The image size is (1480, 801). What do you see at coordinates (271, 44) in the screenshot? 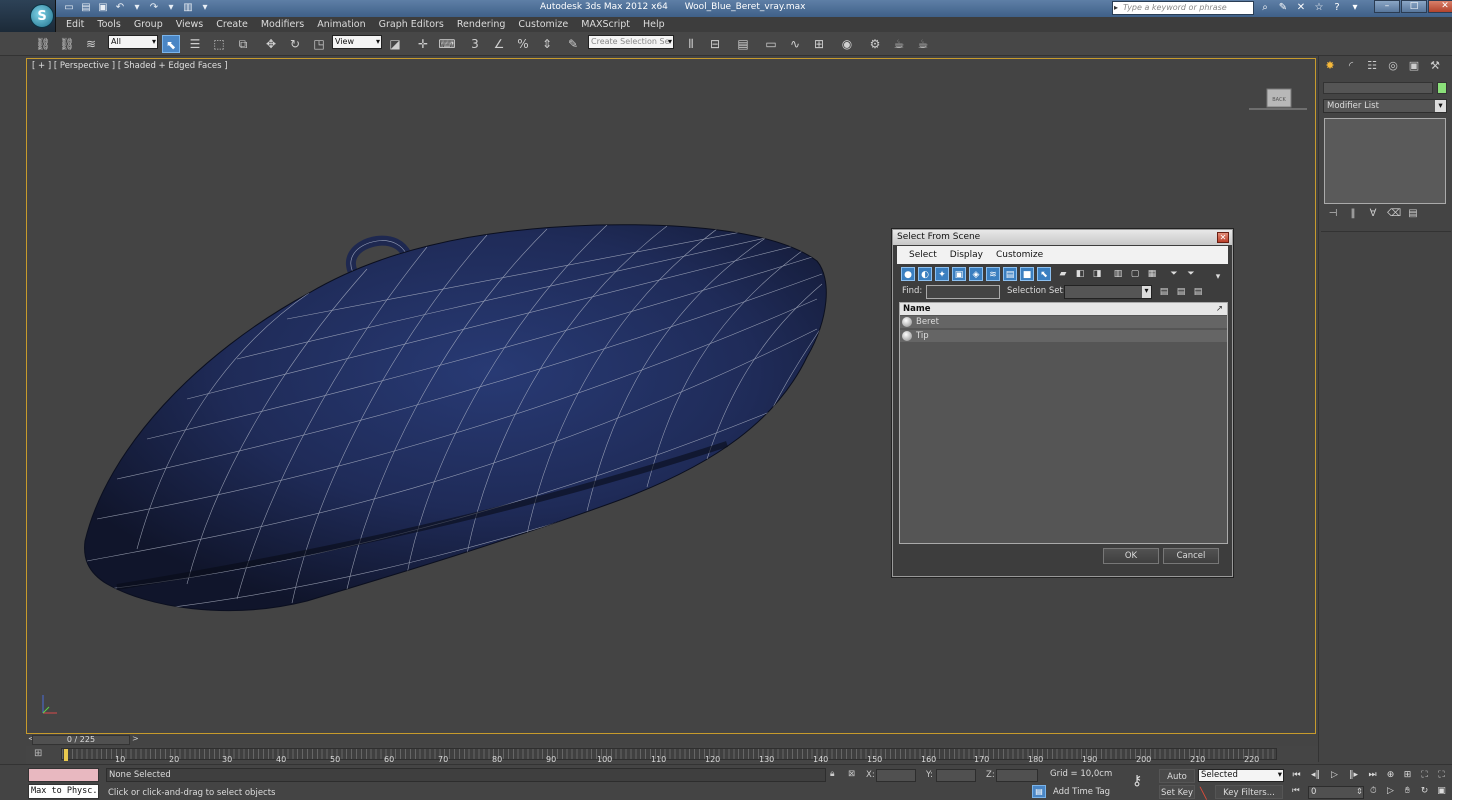
I see `move-icon: ✥` at bounding box center [271, 44].